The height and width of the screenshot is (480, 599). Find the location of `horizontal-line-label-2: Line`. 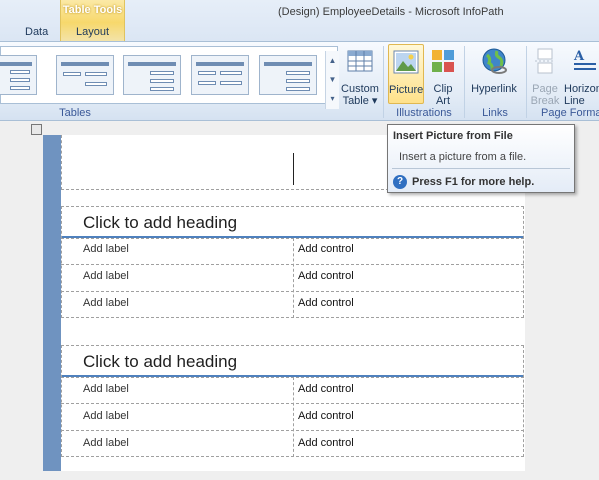

horizontal-line-label-2: Line is located at coordinates (574, 101).